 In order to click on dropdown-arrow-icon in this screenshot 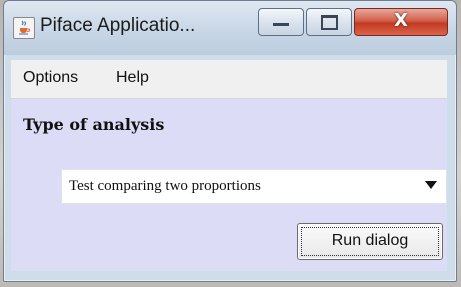, I will do `click(431, 185)`.